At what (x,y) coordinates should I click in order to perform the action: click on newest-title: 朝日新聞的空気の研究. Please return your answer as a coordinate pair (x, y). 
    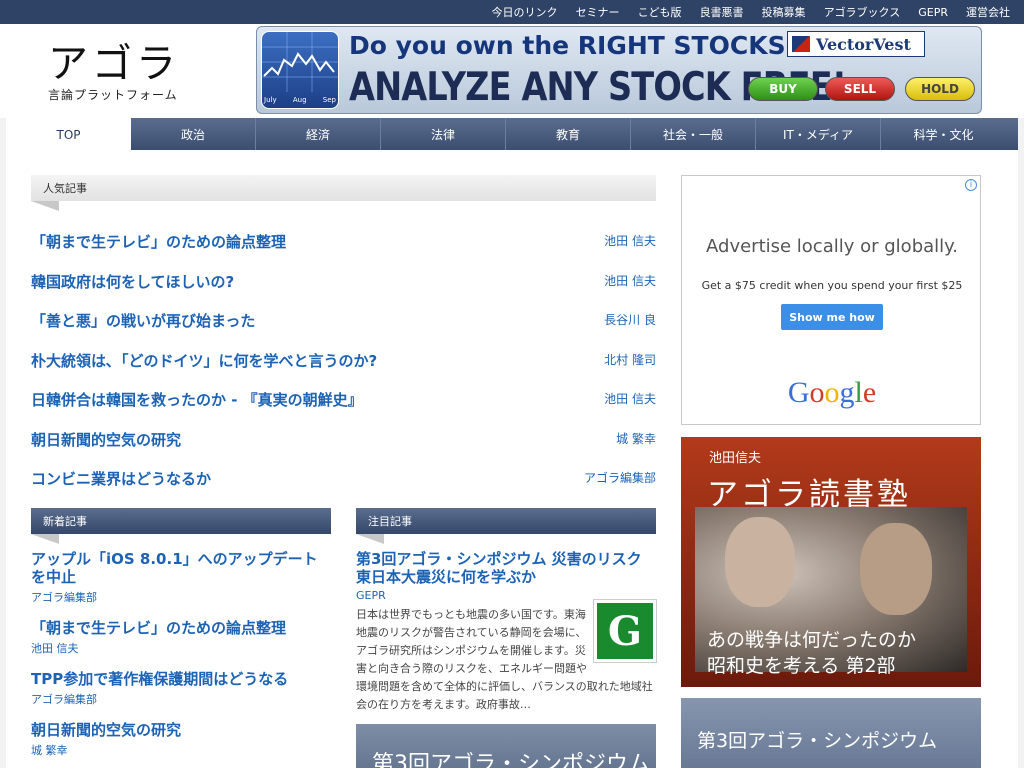
    Looking at the image, I should click on (181, 730).